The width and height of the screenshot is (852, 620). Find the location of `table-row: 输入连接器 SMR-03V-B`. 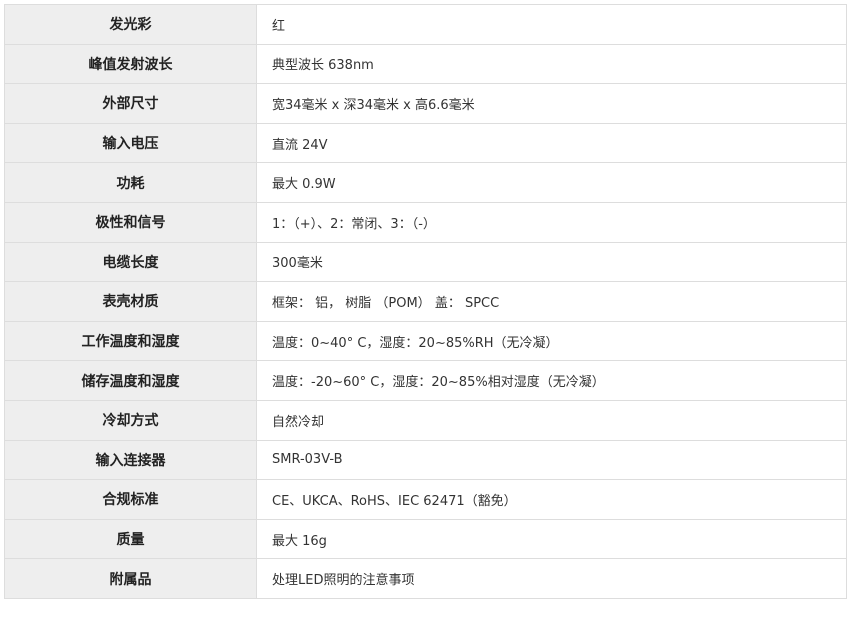

table-row: 输入连接器 SMR-03V-B is located at coordinates (425, 460).